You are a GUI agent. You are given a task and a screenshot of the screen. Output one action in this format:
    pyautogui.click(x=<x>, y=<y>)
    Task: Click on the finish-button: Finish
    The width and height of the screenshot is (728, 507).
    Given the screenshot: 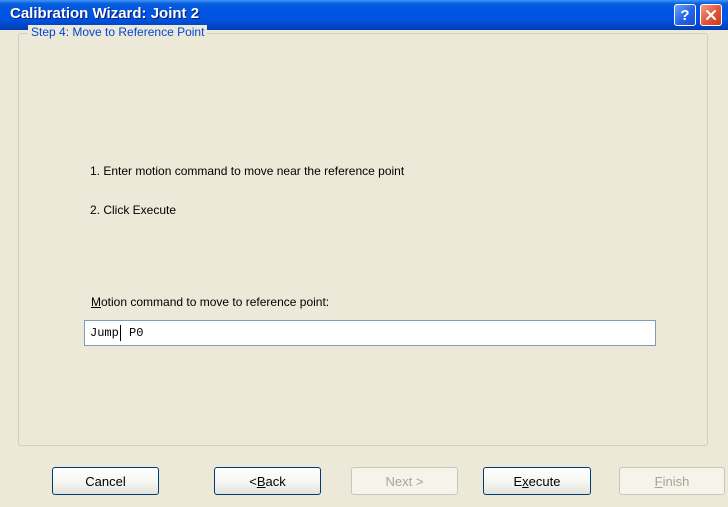 What is the action you would take?
    pyautogui.click(x=672, y=481)
    